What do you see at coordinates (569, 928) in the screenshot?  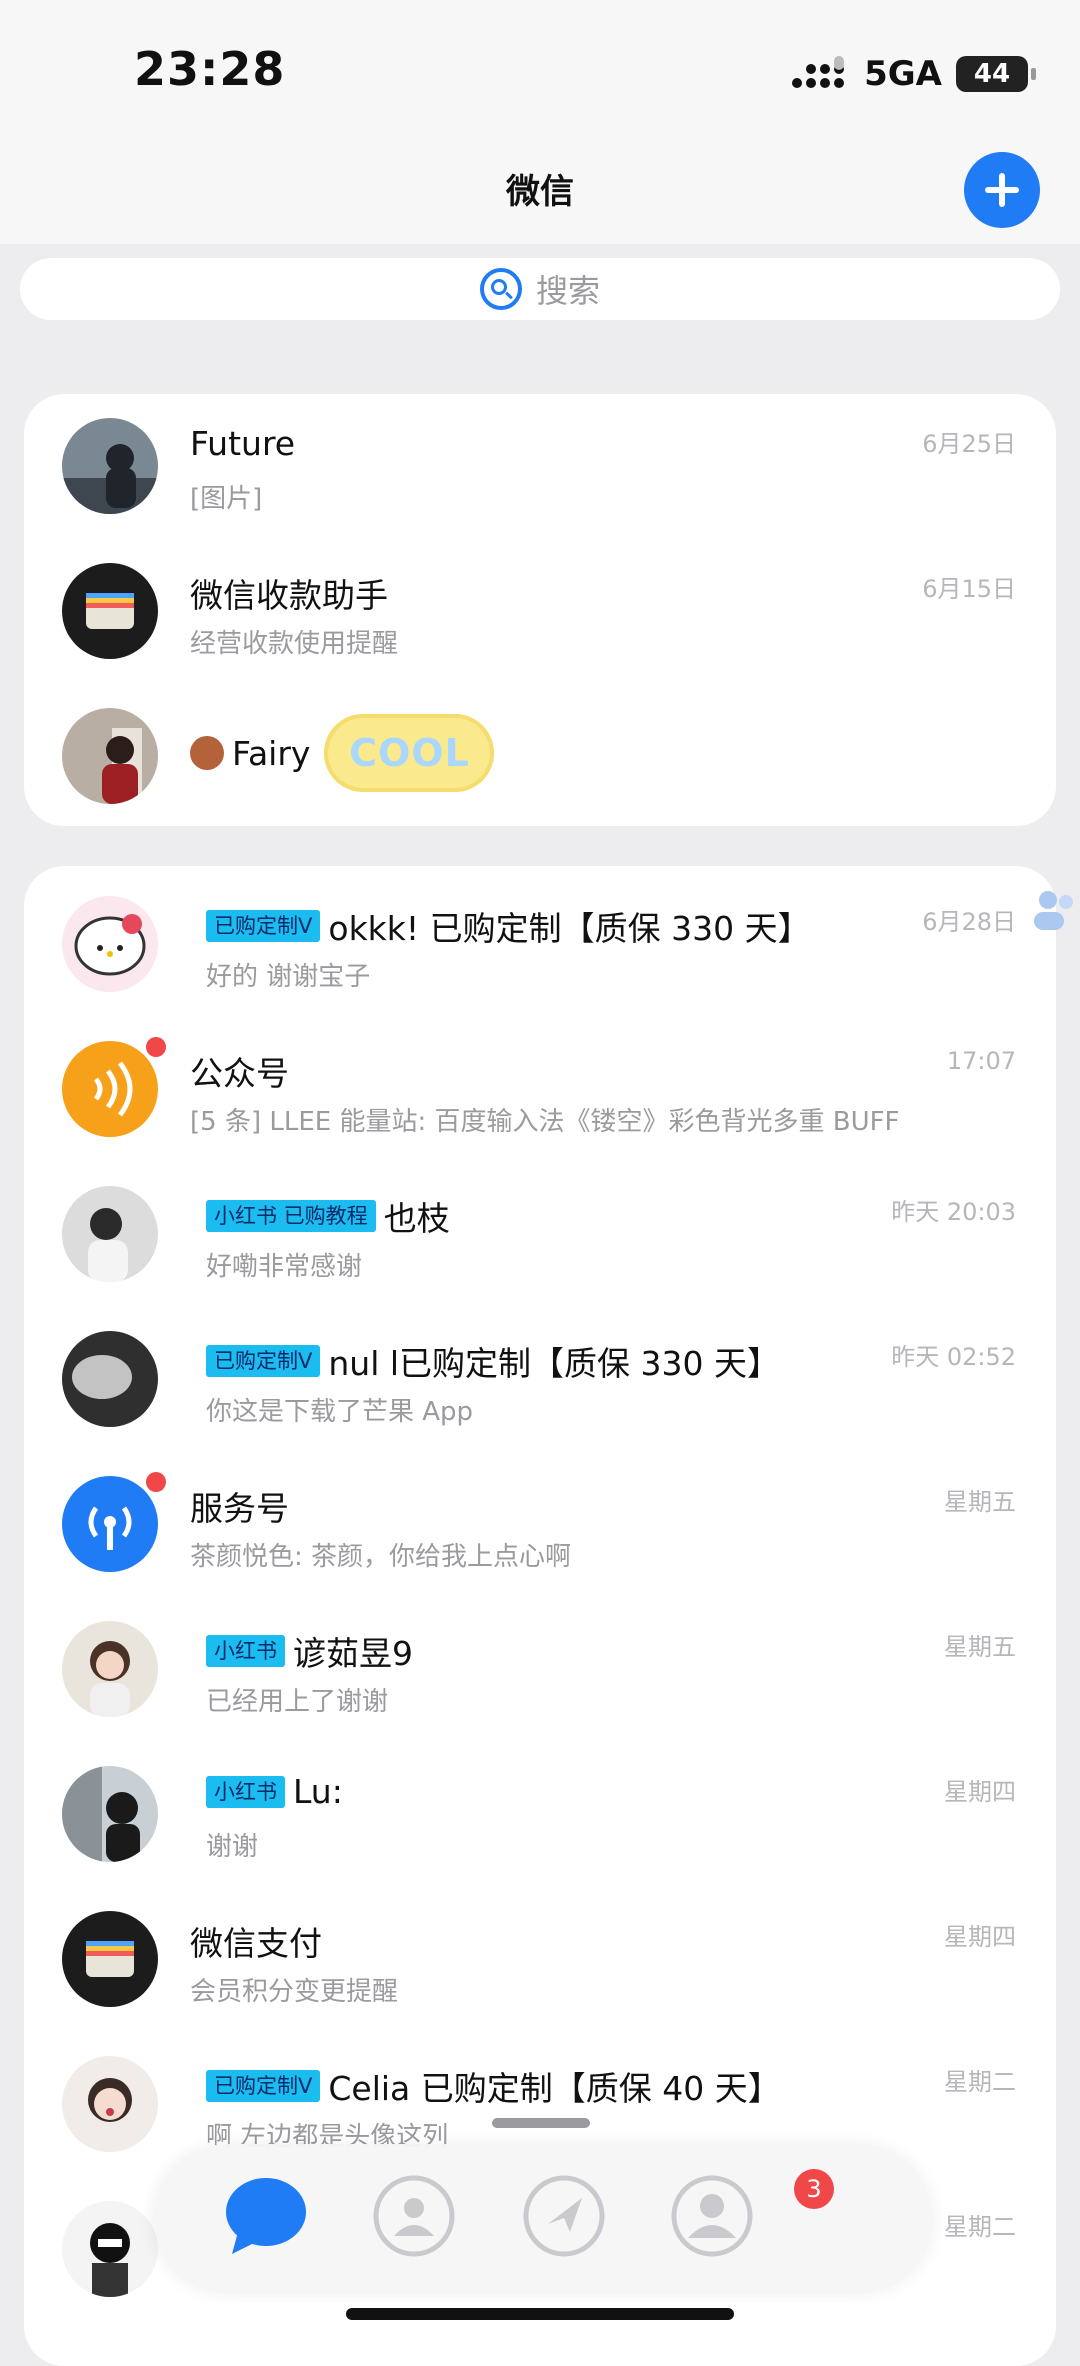 I see `chat-name-text: okkk! 已购定制【质保 330 天】` at bounding box center [569, 928].